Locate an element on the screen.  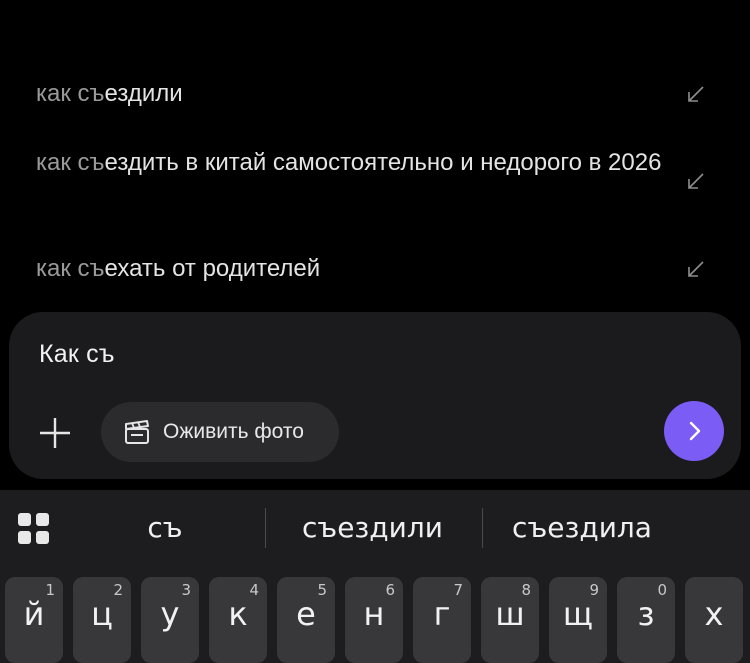
key: 4к is located at coordinates (238, 620).